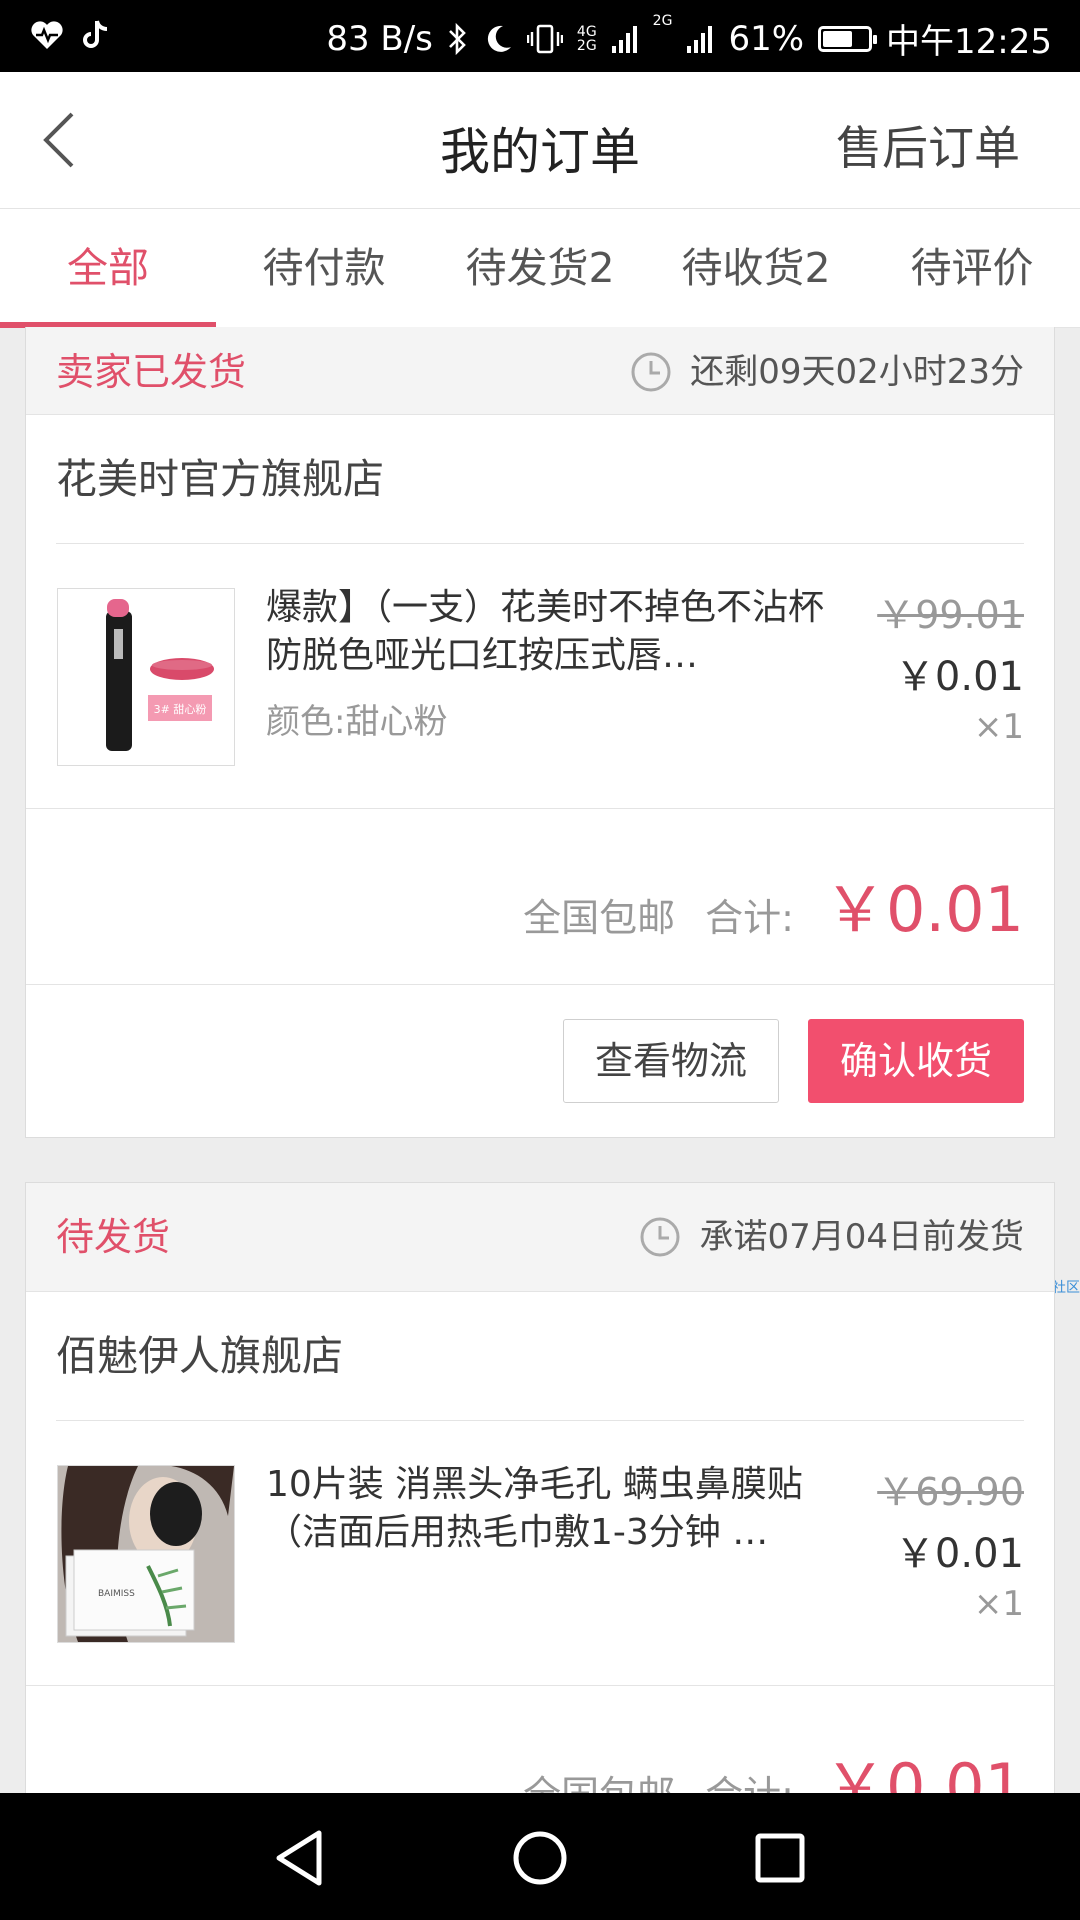 This screenshot has width=1080, height=1920. I want to click on product-thumbnail: BAIMISS, so click(146, 1554).